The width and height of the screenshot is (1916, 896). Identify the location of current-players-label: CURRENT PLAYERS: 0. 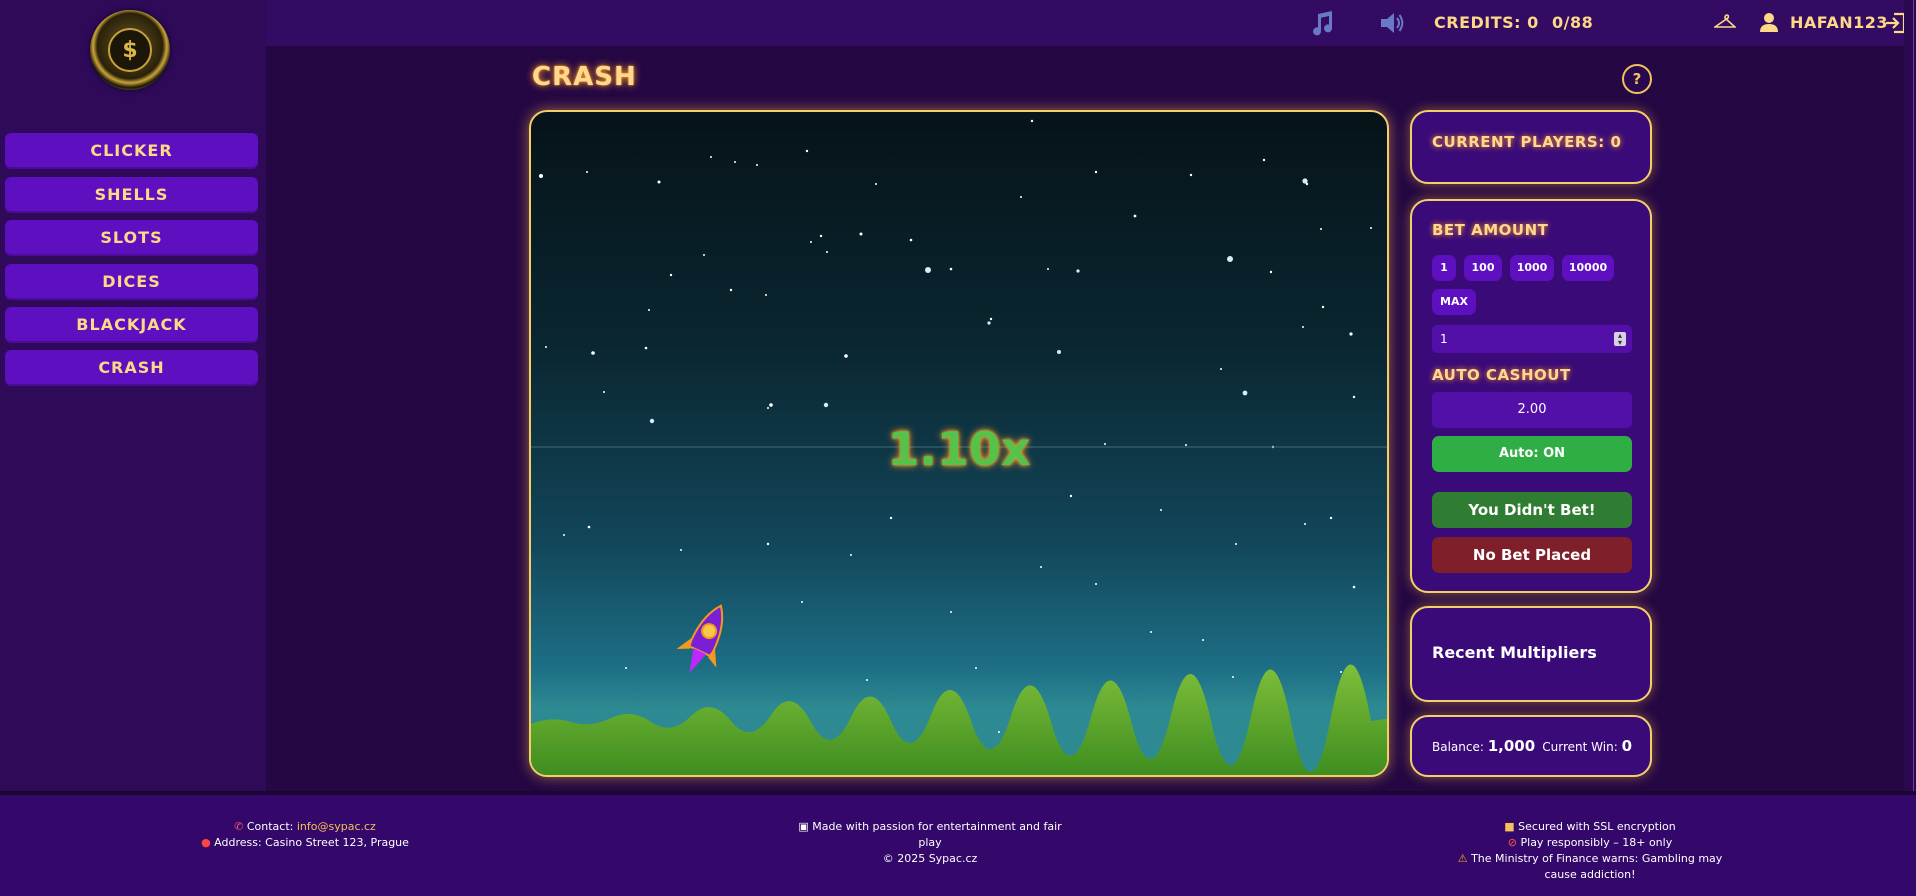
(1527, 142).